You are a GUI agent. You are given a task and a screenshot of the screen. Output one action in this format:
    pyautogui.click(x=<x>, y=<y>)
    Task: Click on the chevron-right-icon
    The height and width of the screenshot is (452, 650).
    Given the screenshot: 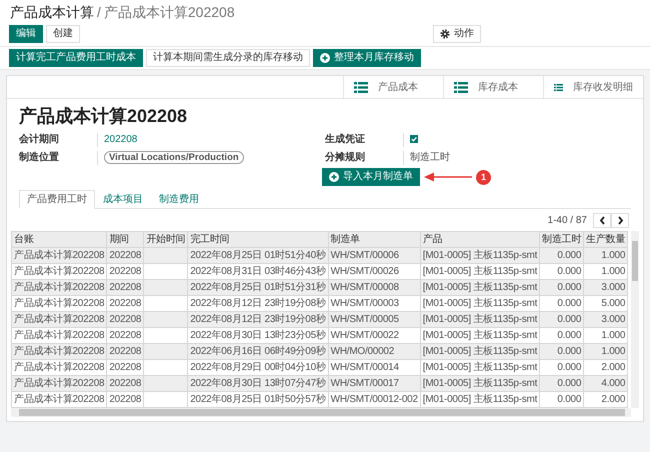 What is the action you would take?
    pyautogui.click(x=620, y=220)
    